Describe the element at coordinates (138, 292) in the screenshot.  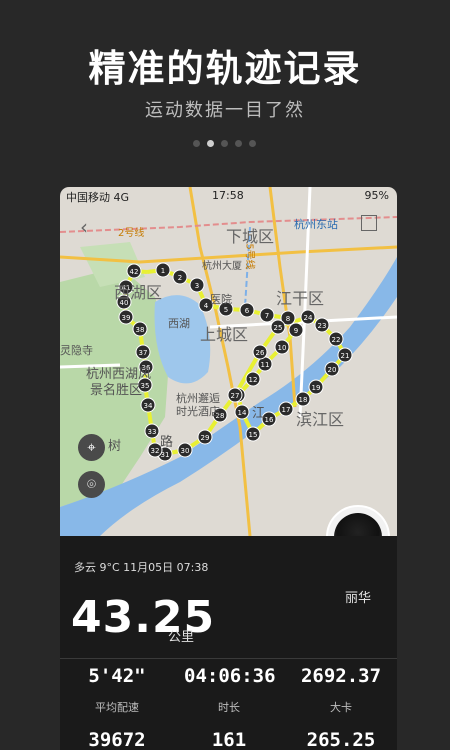
I see `map-label-xihu-district: 西湖区` at that location.